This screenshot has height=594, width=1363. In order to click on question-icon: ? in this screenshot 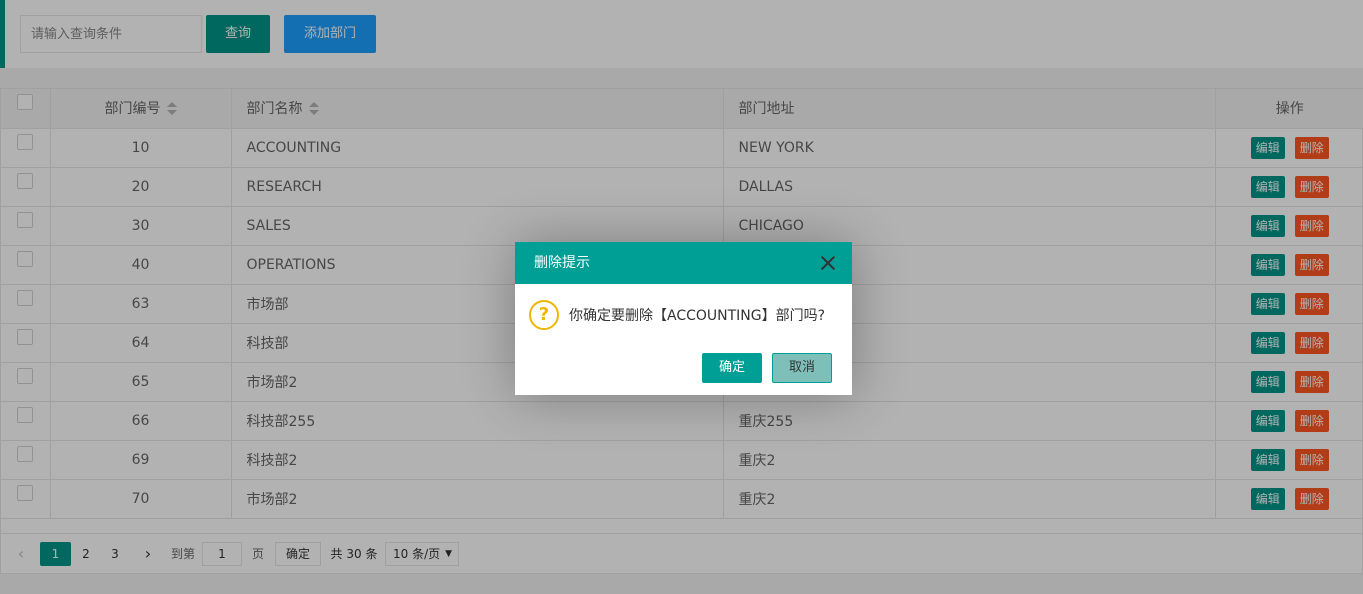, I will do `click(544, 315)`.